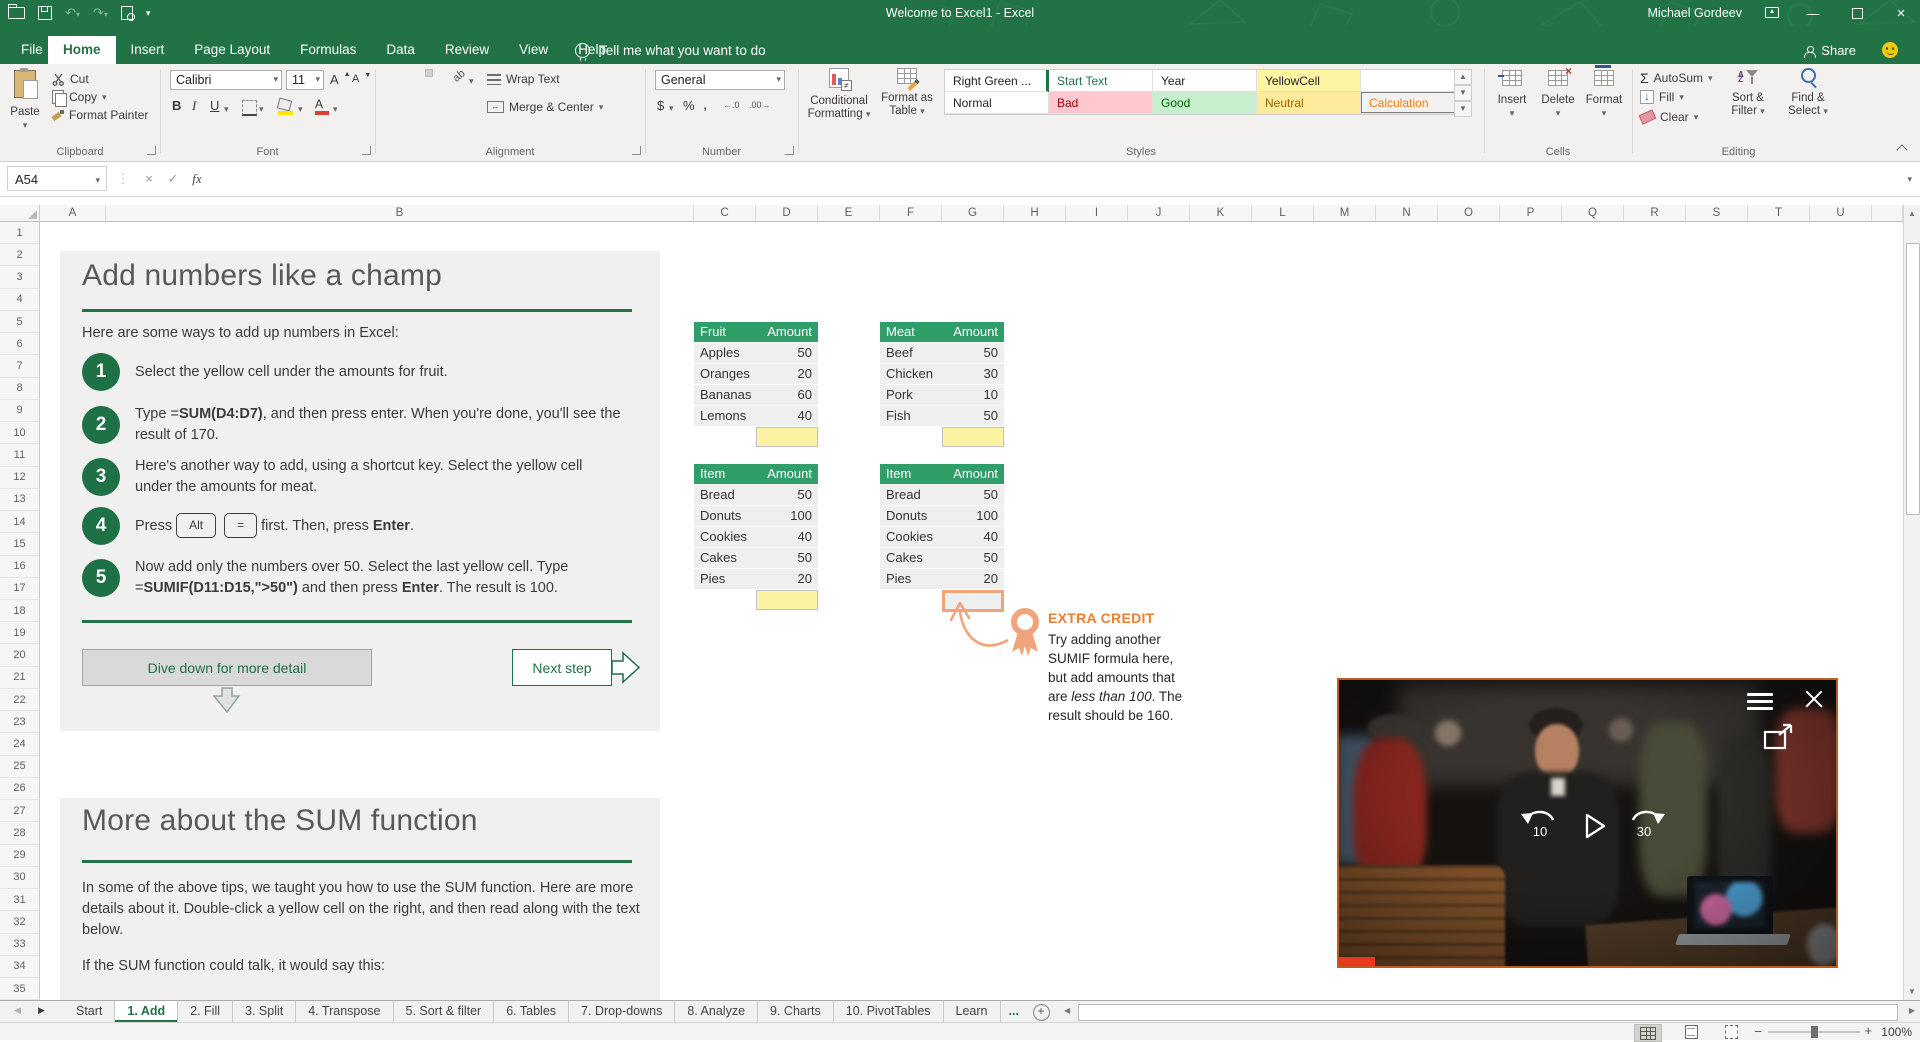 This screenshot has width=1920, height=1042. I want to click on ribbon-tab-view: View, so click(533, 50).